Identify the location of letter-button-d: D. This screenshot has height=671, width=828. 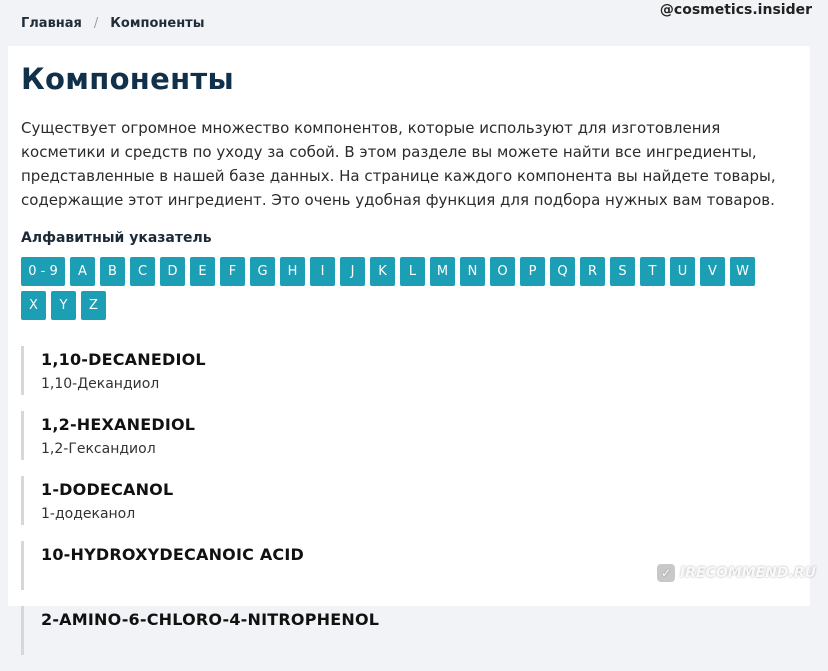
(172, 271).